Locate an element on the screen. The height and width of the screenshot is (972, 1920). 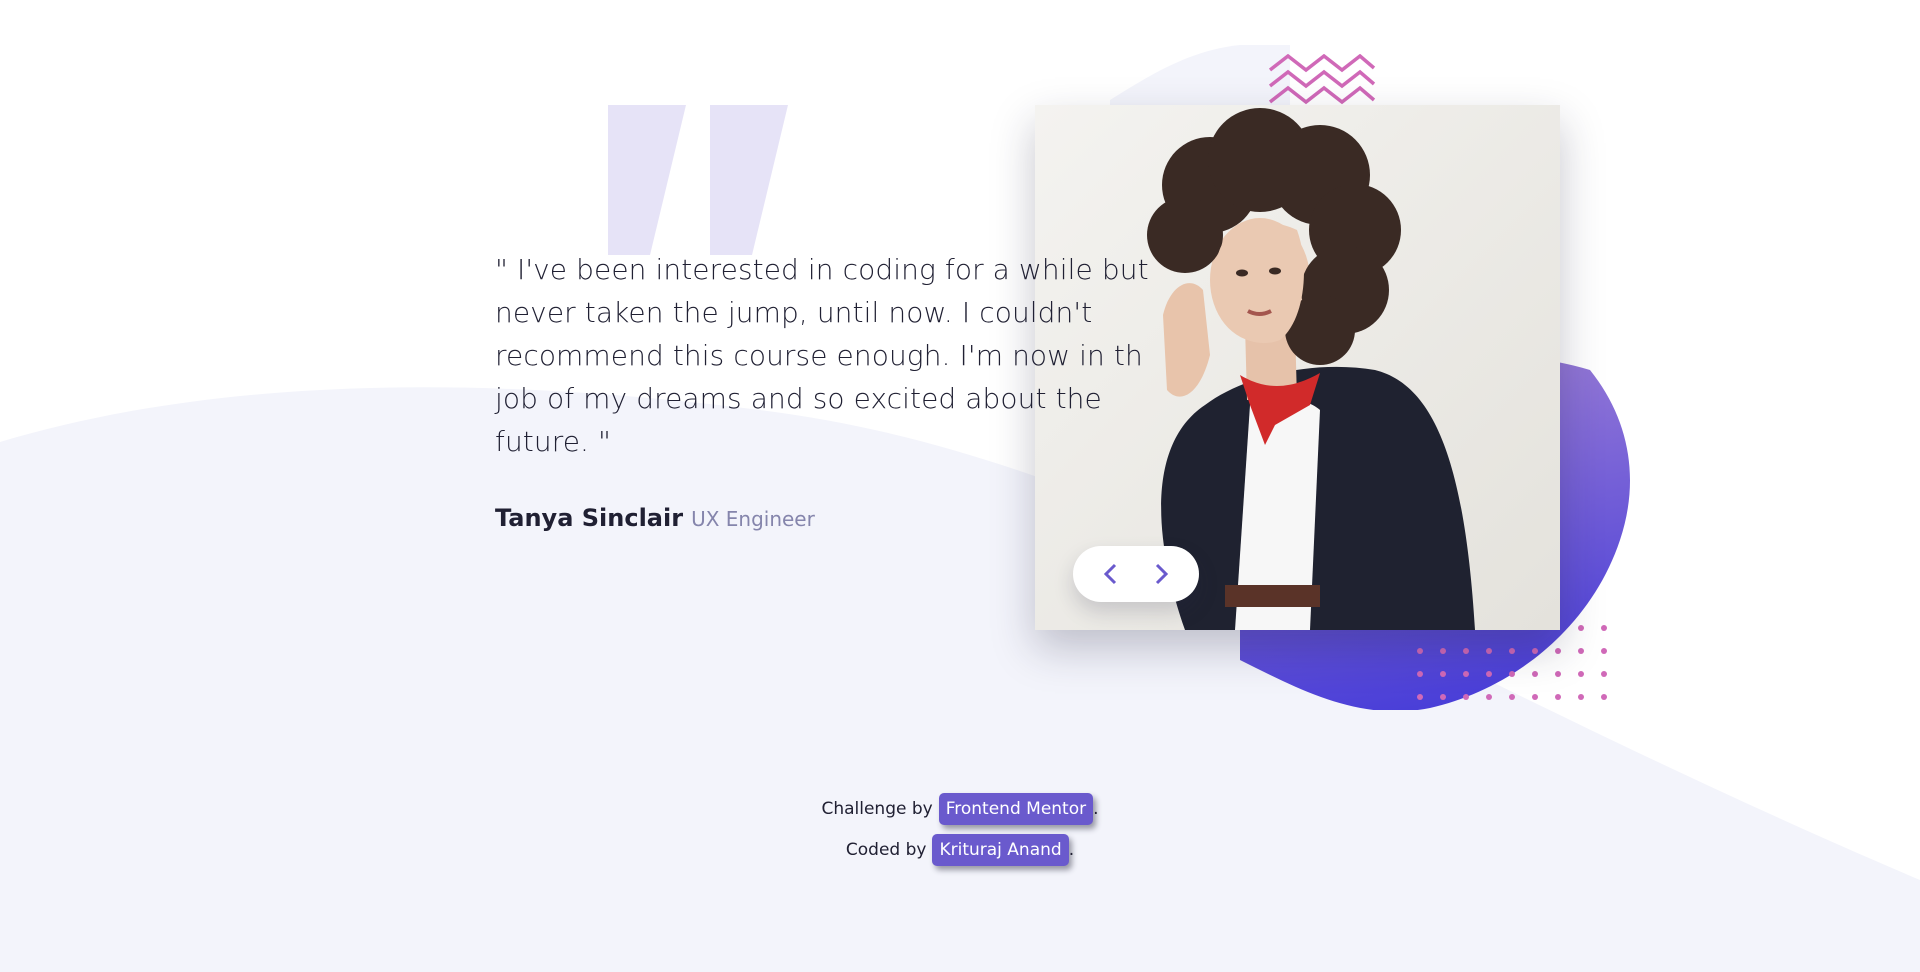
chevron-right-icon is located at coordinates (1162, 574).